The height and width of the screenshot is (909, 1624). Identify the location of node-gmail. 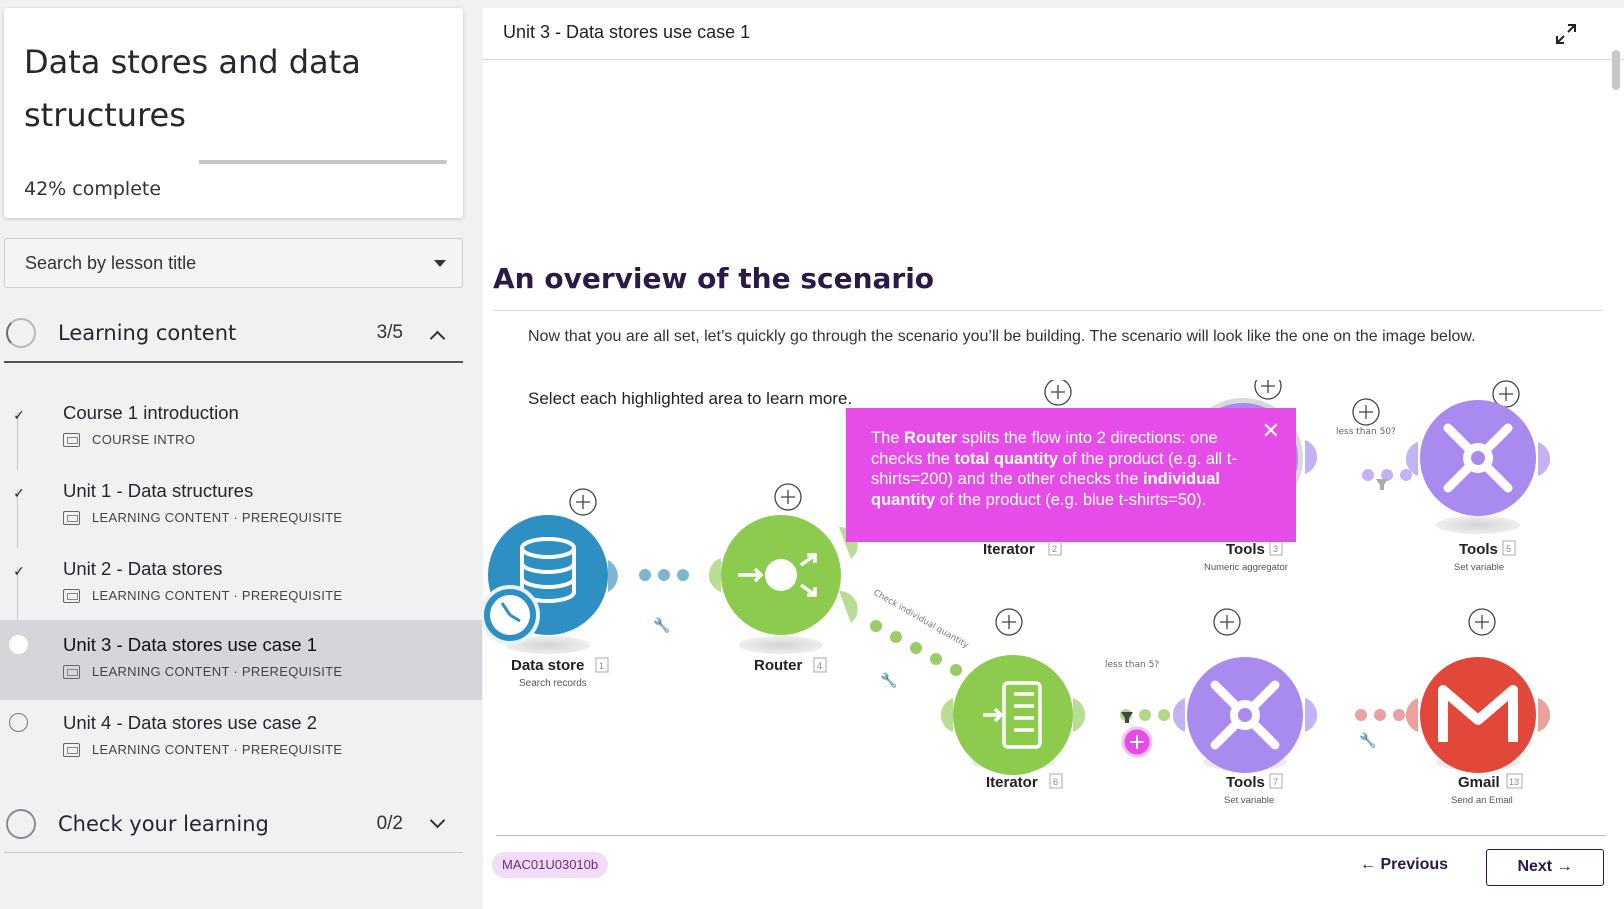
(1478, 715).